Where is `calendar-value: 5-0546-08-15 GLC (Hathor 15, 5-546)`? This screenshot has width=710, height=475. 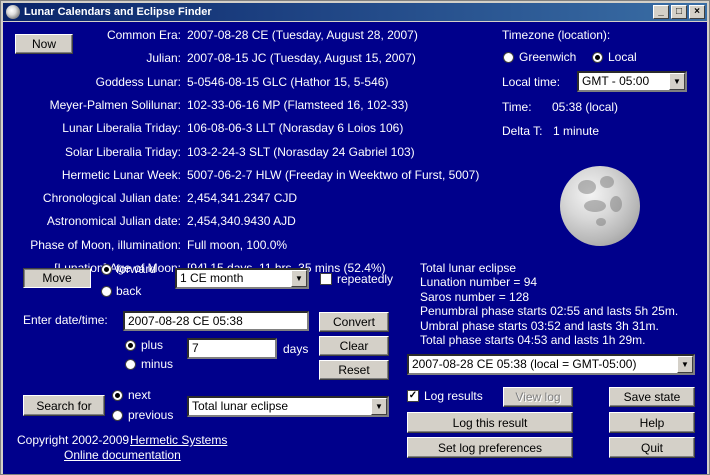
calendar-value: 5-0546-08-15 GLC (Hathor 15, 5-546) is located at coordinates (288, 81).